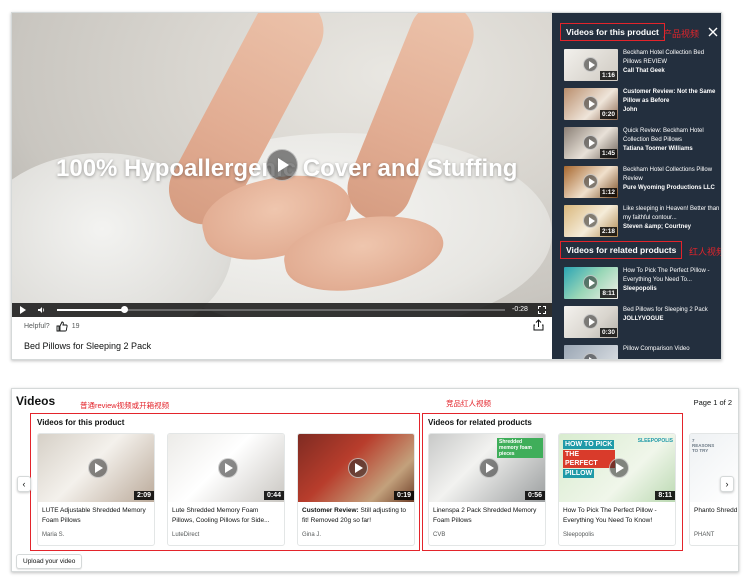  What do you see at coordinates (480, 422) in the screenshot?
I see `group-title-related-products: Videos for related products` at bounding box center [480, 422].